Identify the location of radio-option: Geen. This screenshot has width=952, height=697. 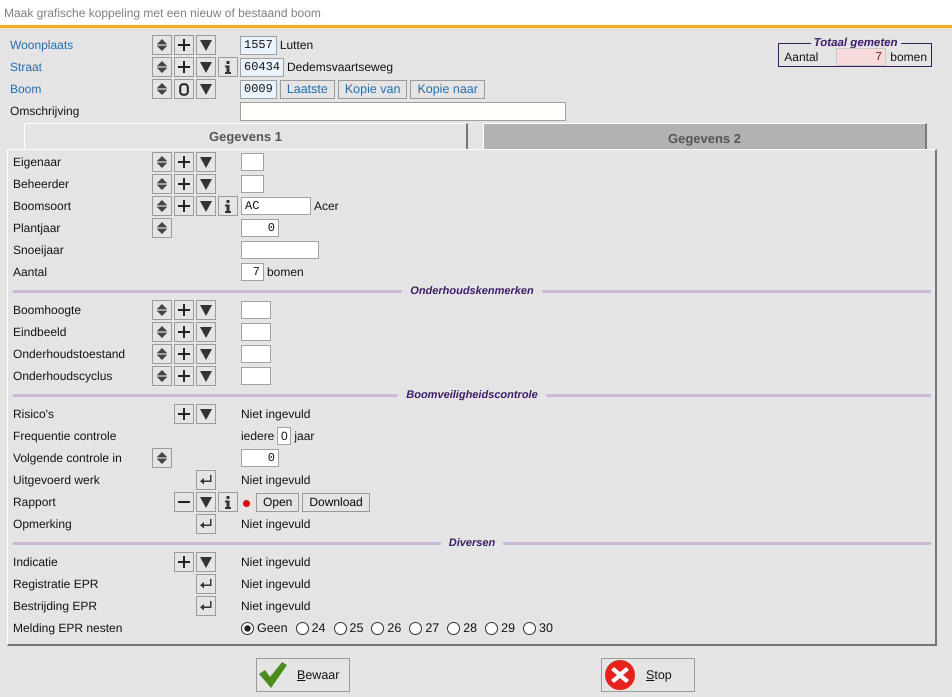
(264, 628).